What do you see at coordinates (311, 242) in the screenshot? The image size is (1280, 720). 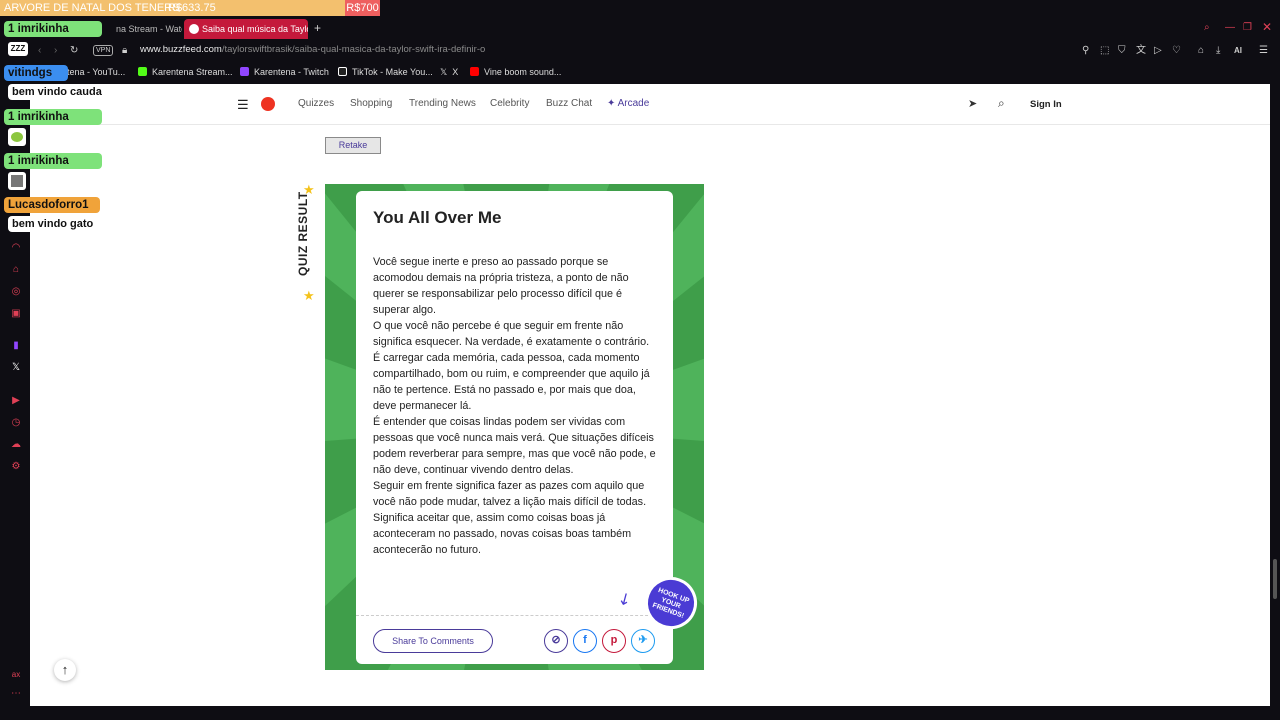 I see `quiz-result-label: ★ QUIZ RESULT ★` at bounding box center [311, 242].